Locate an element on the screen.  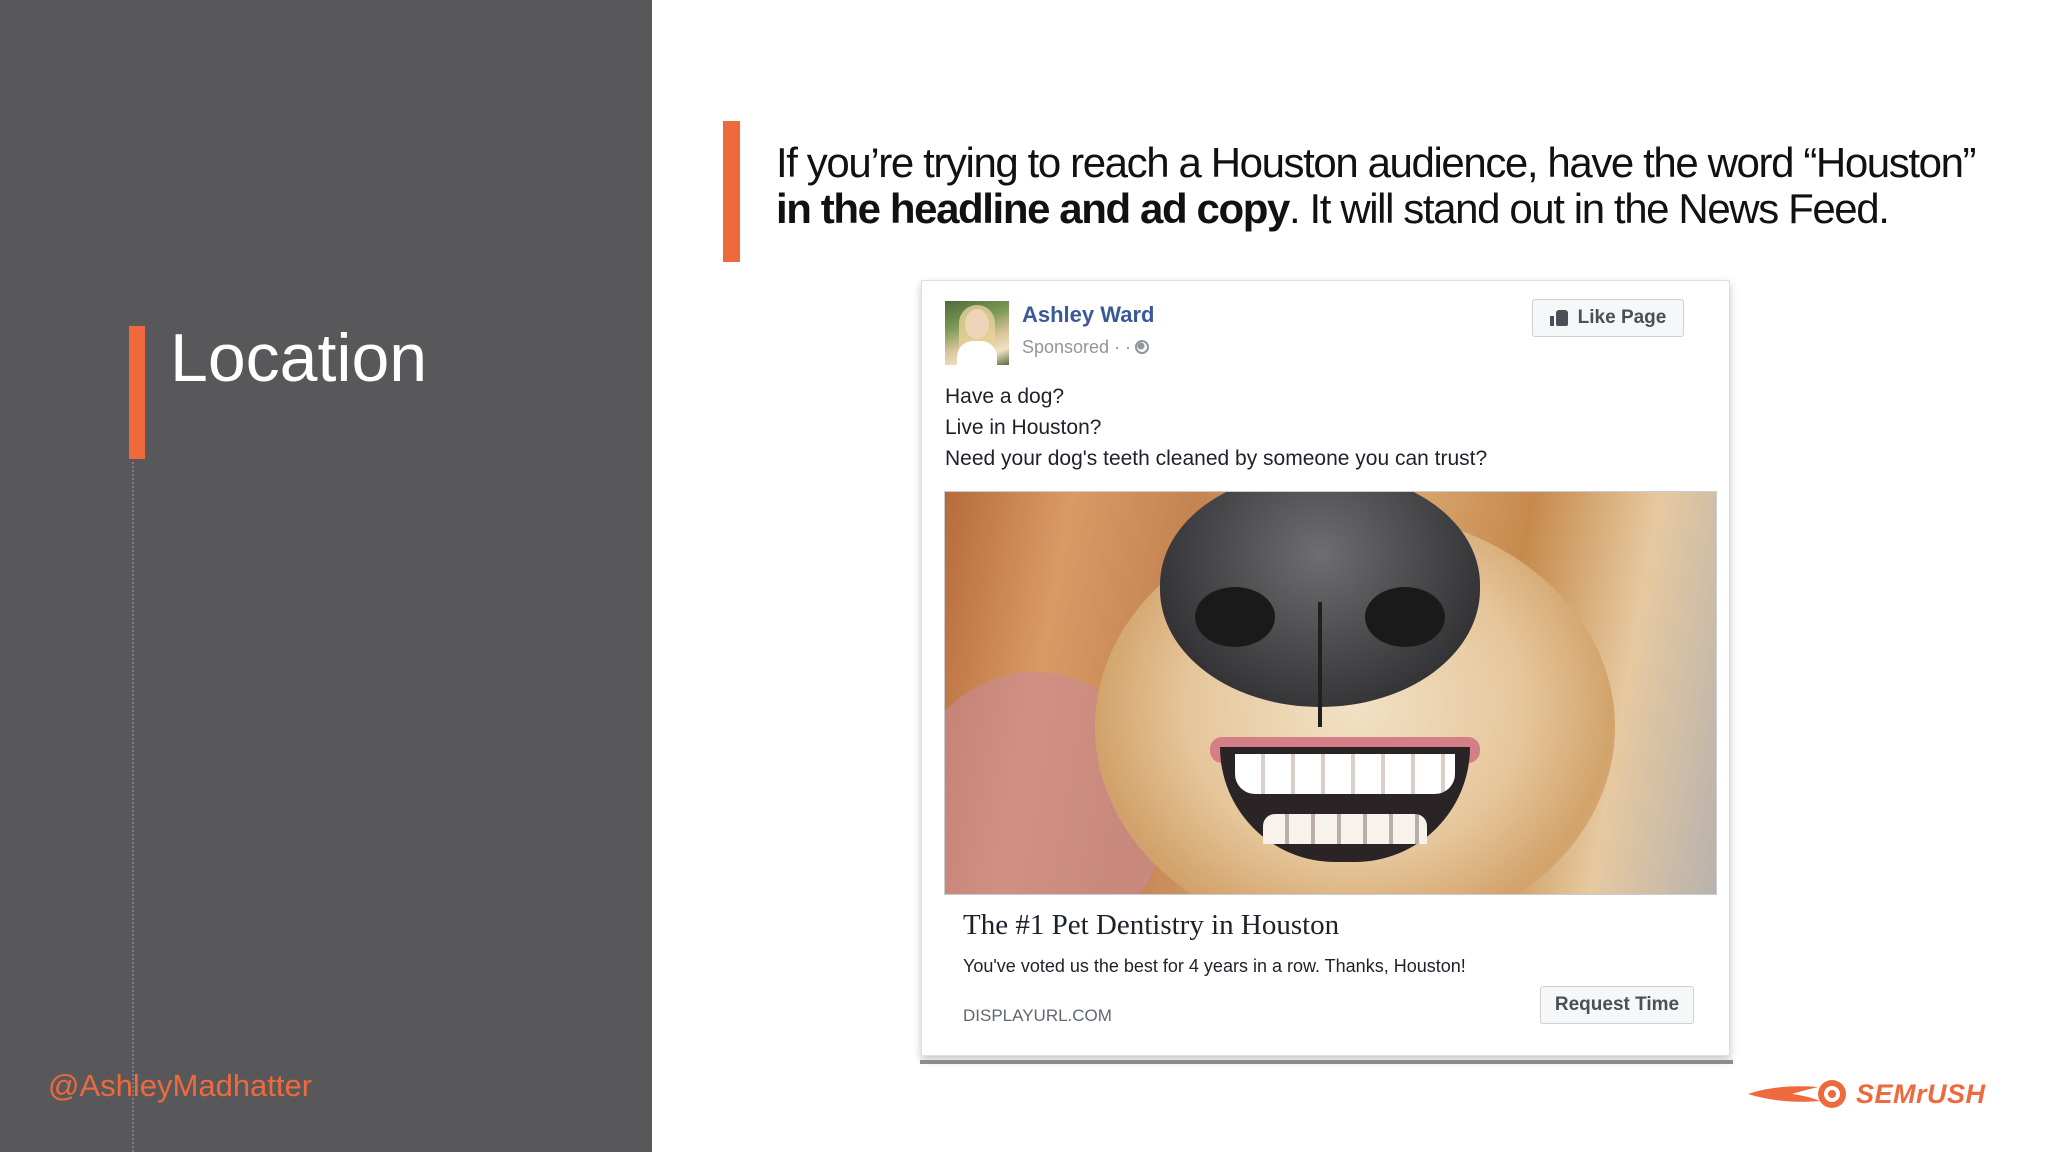
sponsored-label: Sponsored · · is located at coordinates (1086, 347).